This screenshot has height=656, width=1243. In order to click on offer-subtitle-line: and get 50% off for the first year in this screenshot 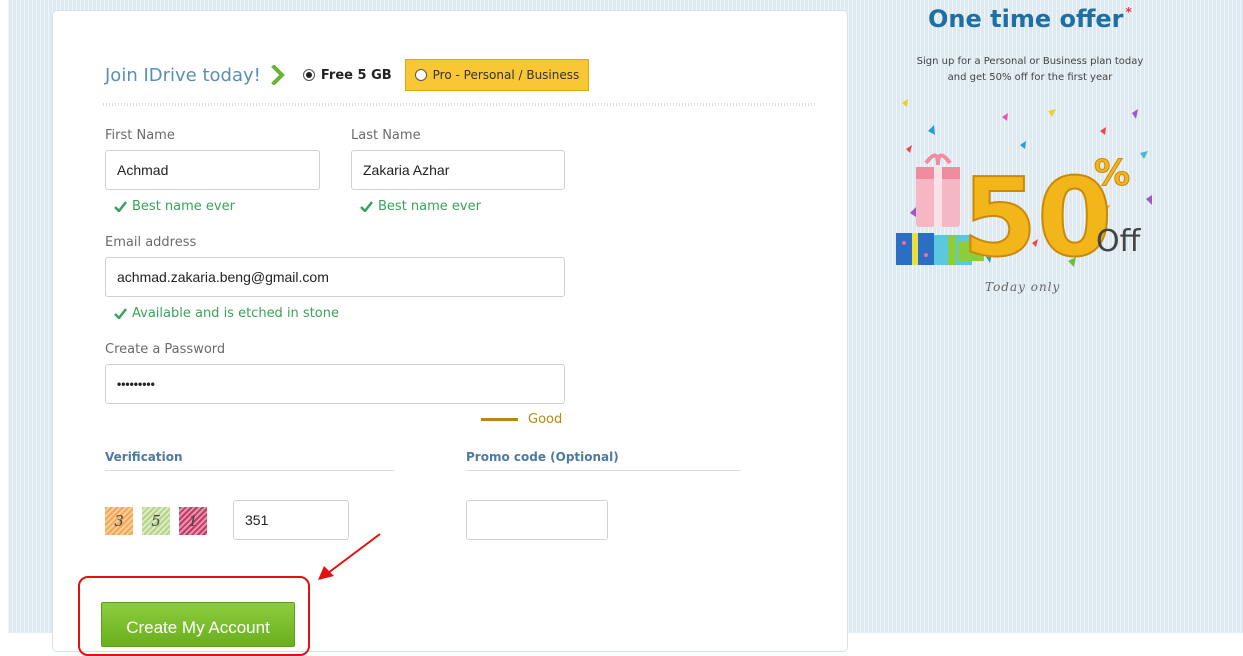, I will do `click(1030, 77)`.